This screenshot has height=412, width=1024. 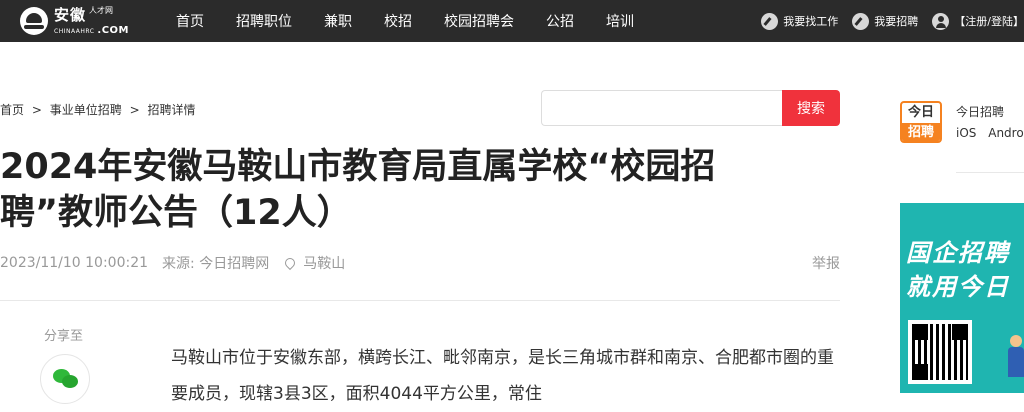 I want to click on nav-item-training: 培训, so click(x=620, y=21).